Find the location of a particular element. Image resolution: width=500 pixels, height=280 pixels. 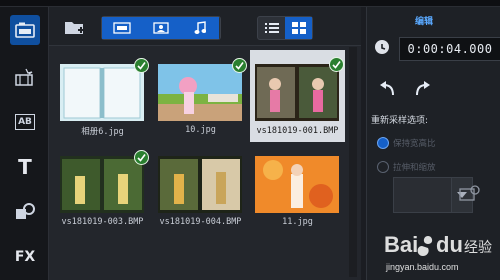

title-icon: T is located at coordinates (25, 167).